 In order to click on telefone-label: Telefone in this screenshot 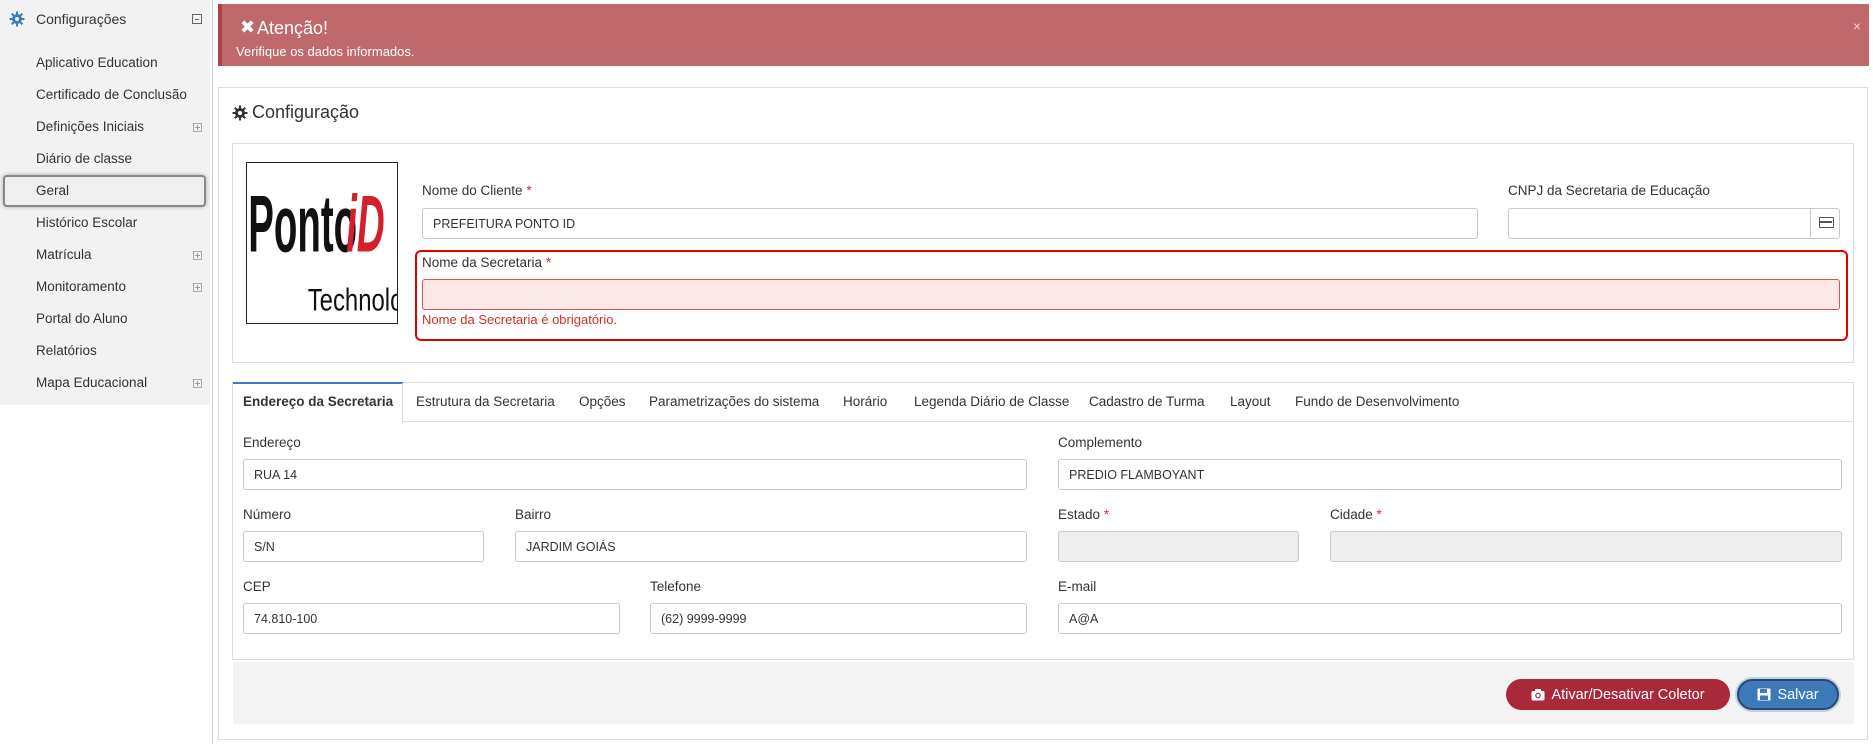, I will do `click(676, 586)`.